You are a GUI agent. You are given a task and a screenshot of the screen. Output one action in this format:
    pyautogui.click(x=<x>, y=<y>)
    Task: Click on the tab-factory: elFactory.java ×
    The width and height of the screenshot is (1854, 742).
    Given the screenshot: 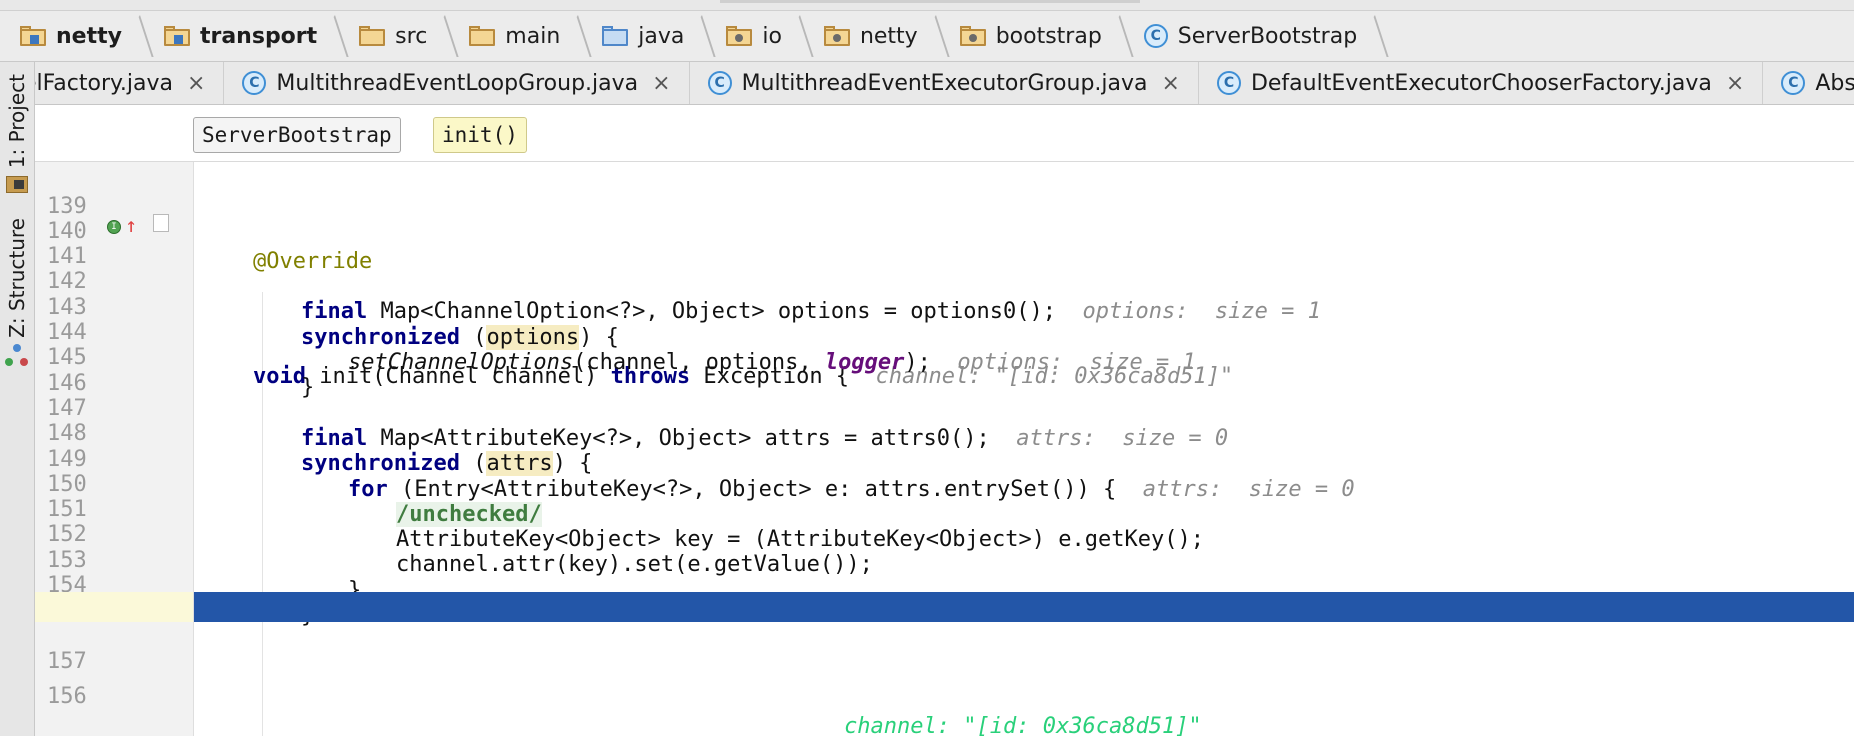 What is the action you would take?
    pyautogui.click(x=130, y=83)
    